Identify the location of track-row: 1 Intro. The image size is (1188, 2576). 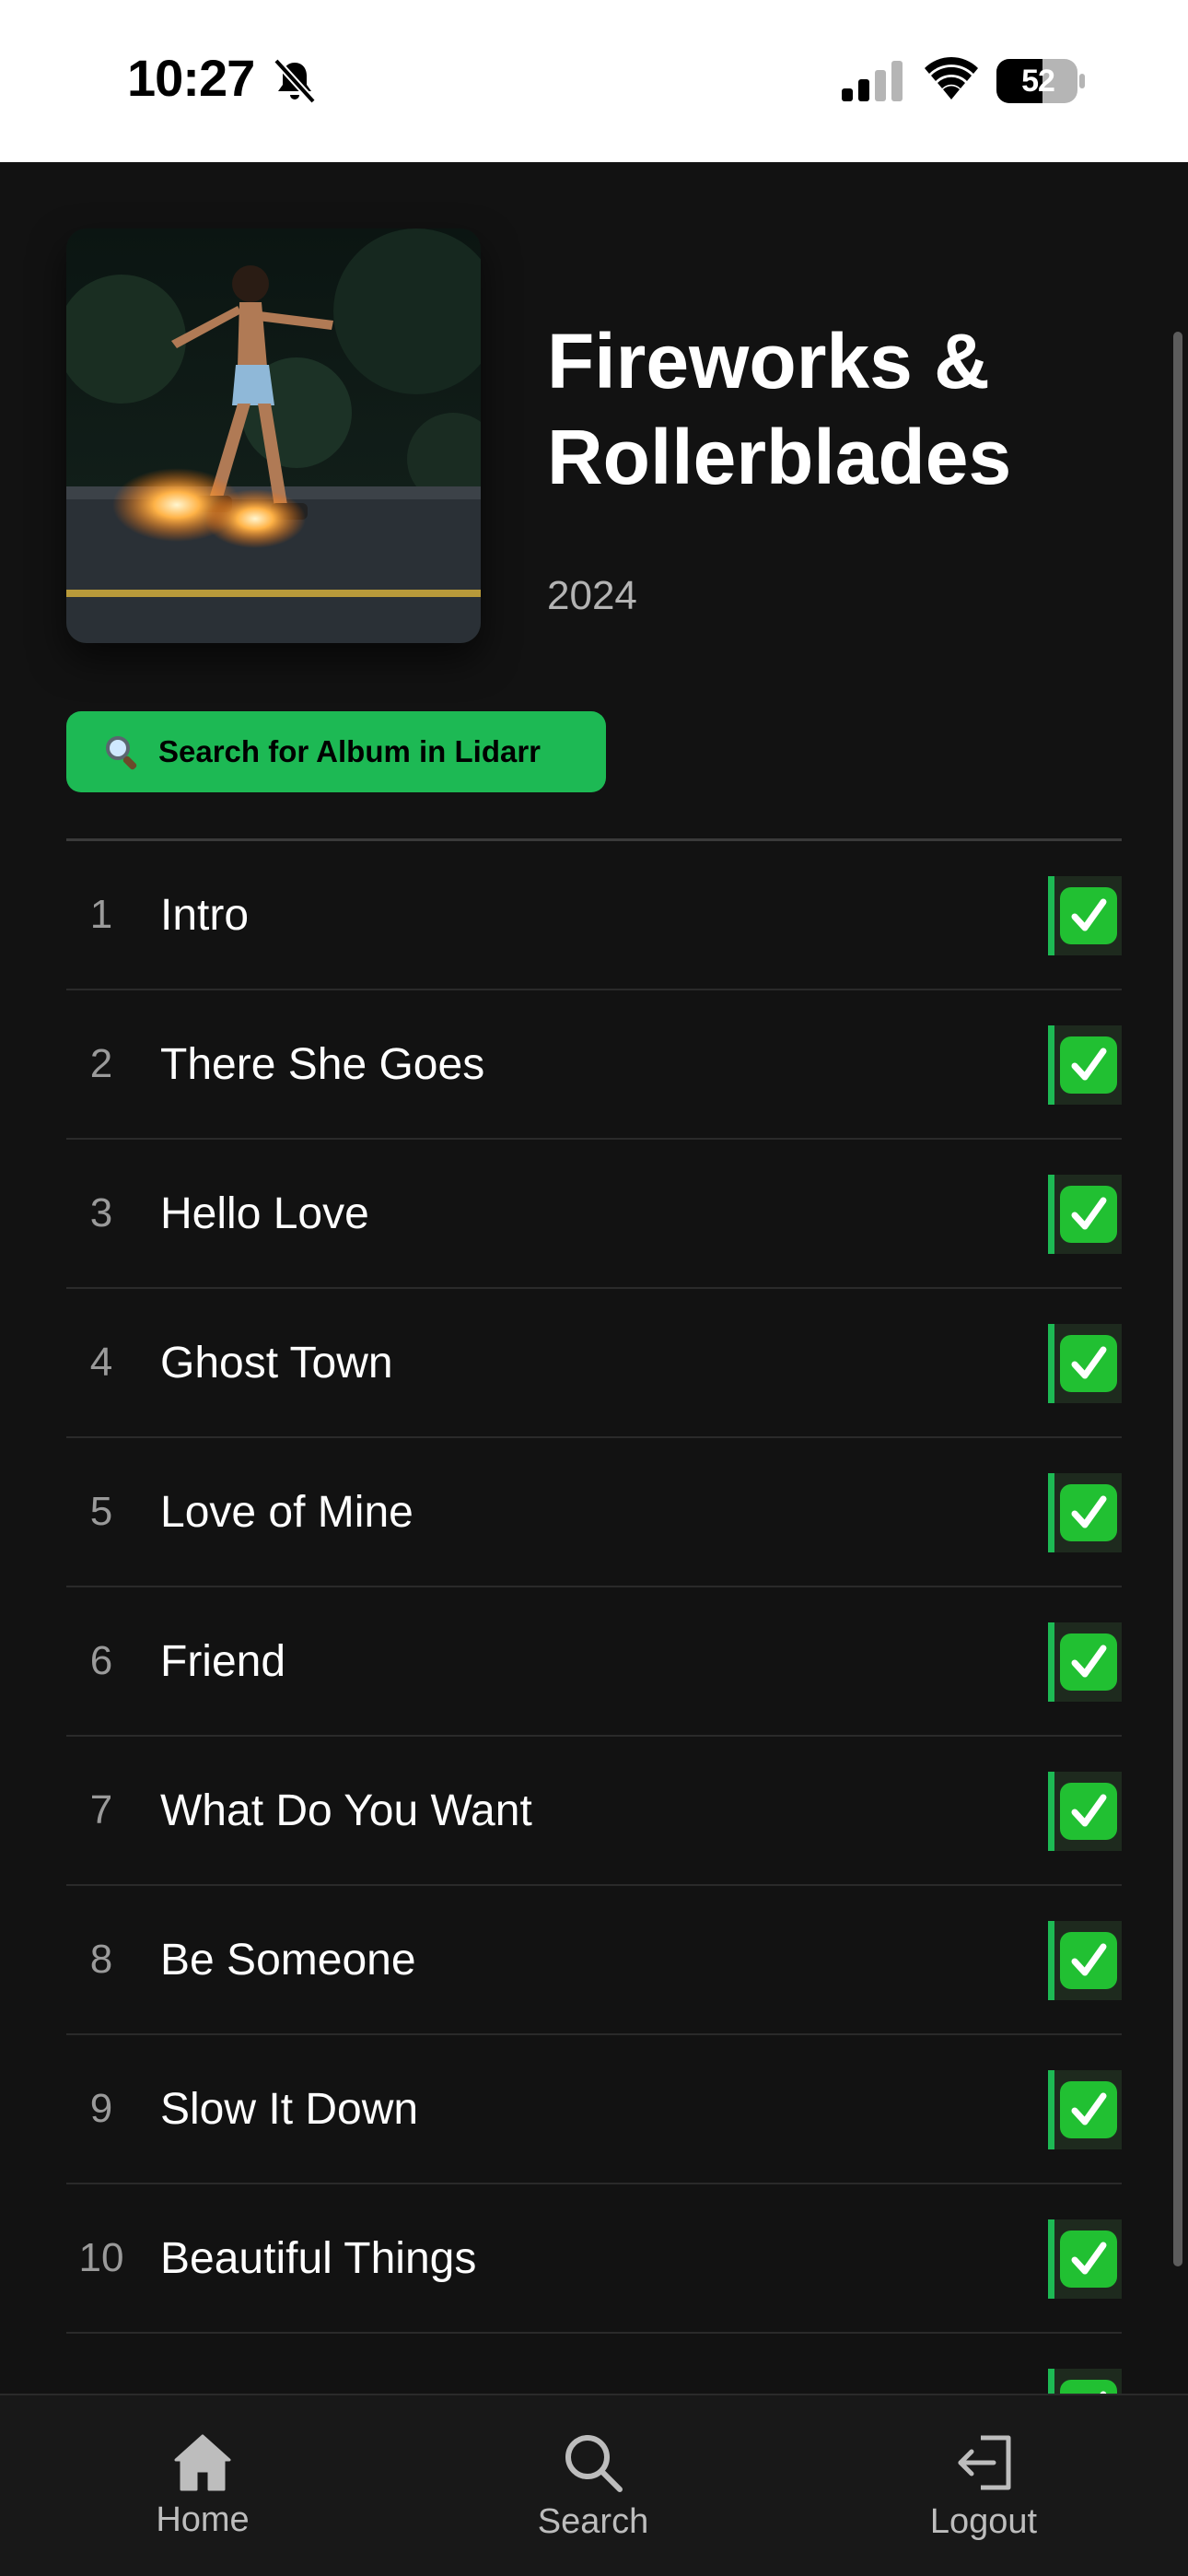
(594, 915).